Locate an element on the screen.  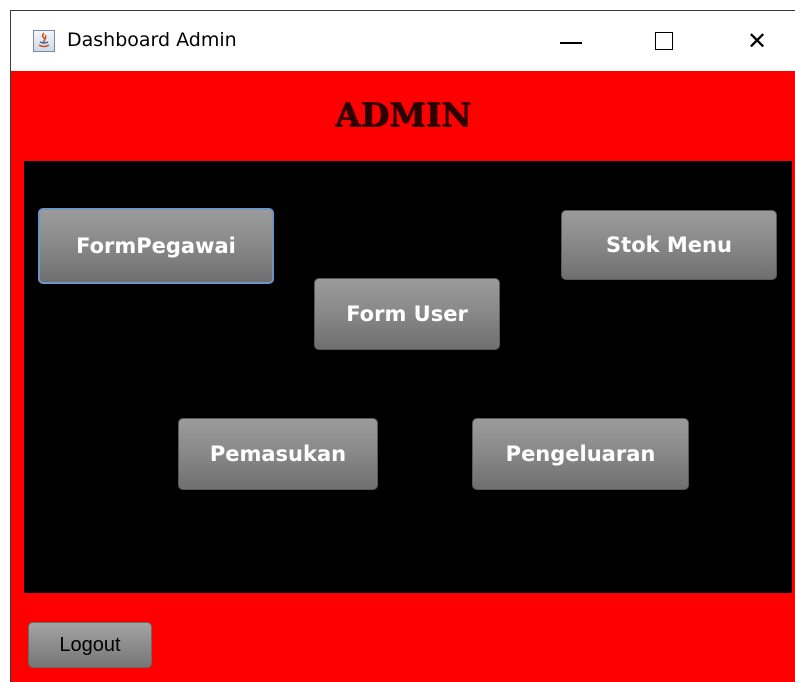
java-app-icon is located at coordinates (44, 41).